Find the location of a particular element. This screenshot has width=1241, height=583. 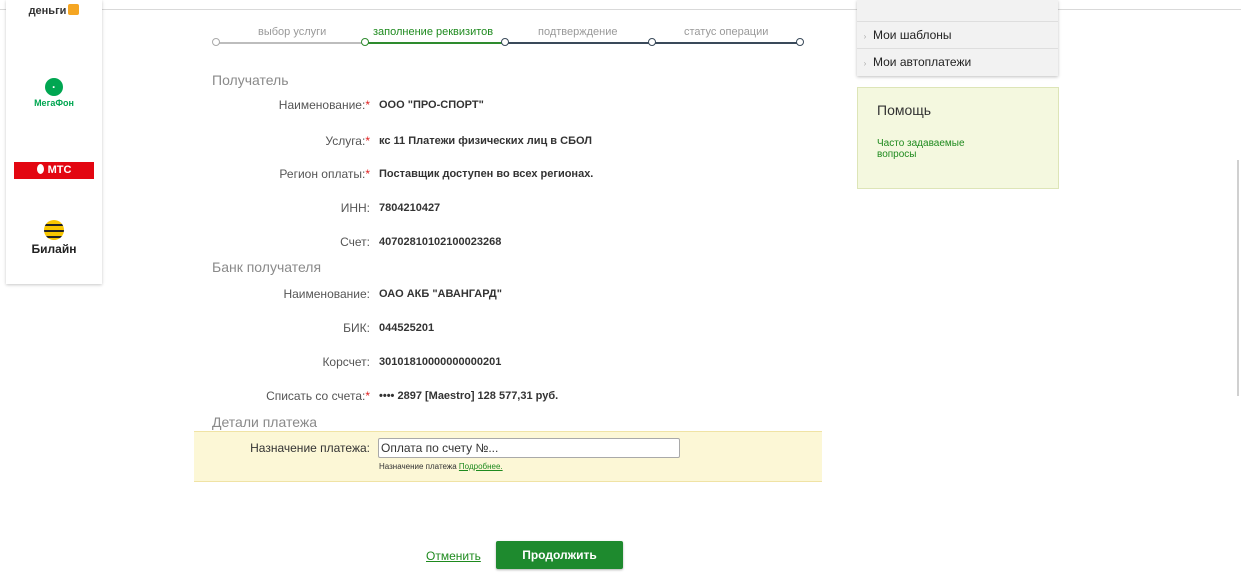

purpose-hint: Назначение платежа Подробнее. is located at coordinates (441, 466).